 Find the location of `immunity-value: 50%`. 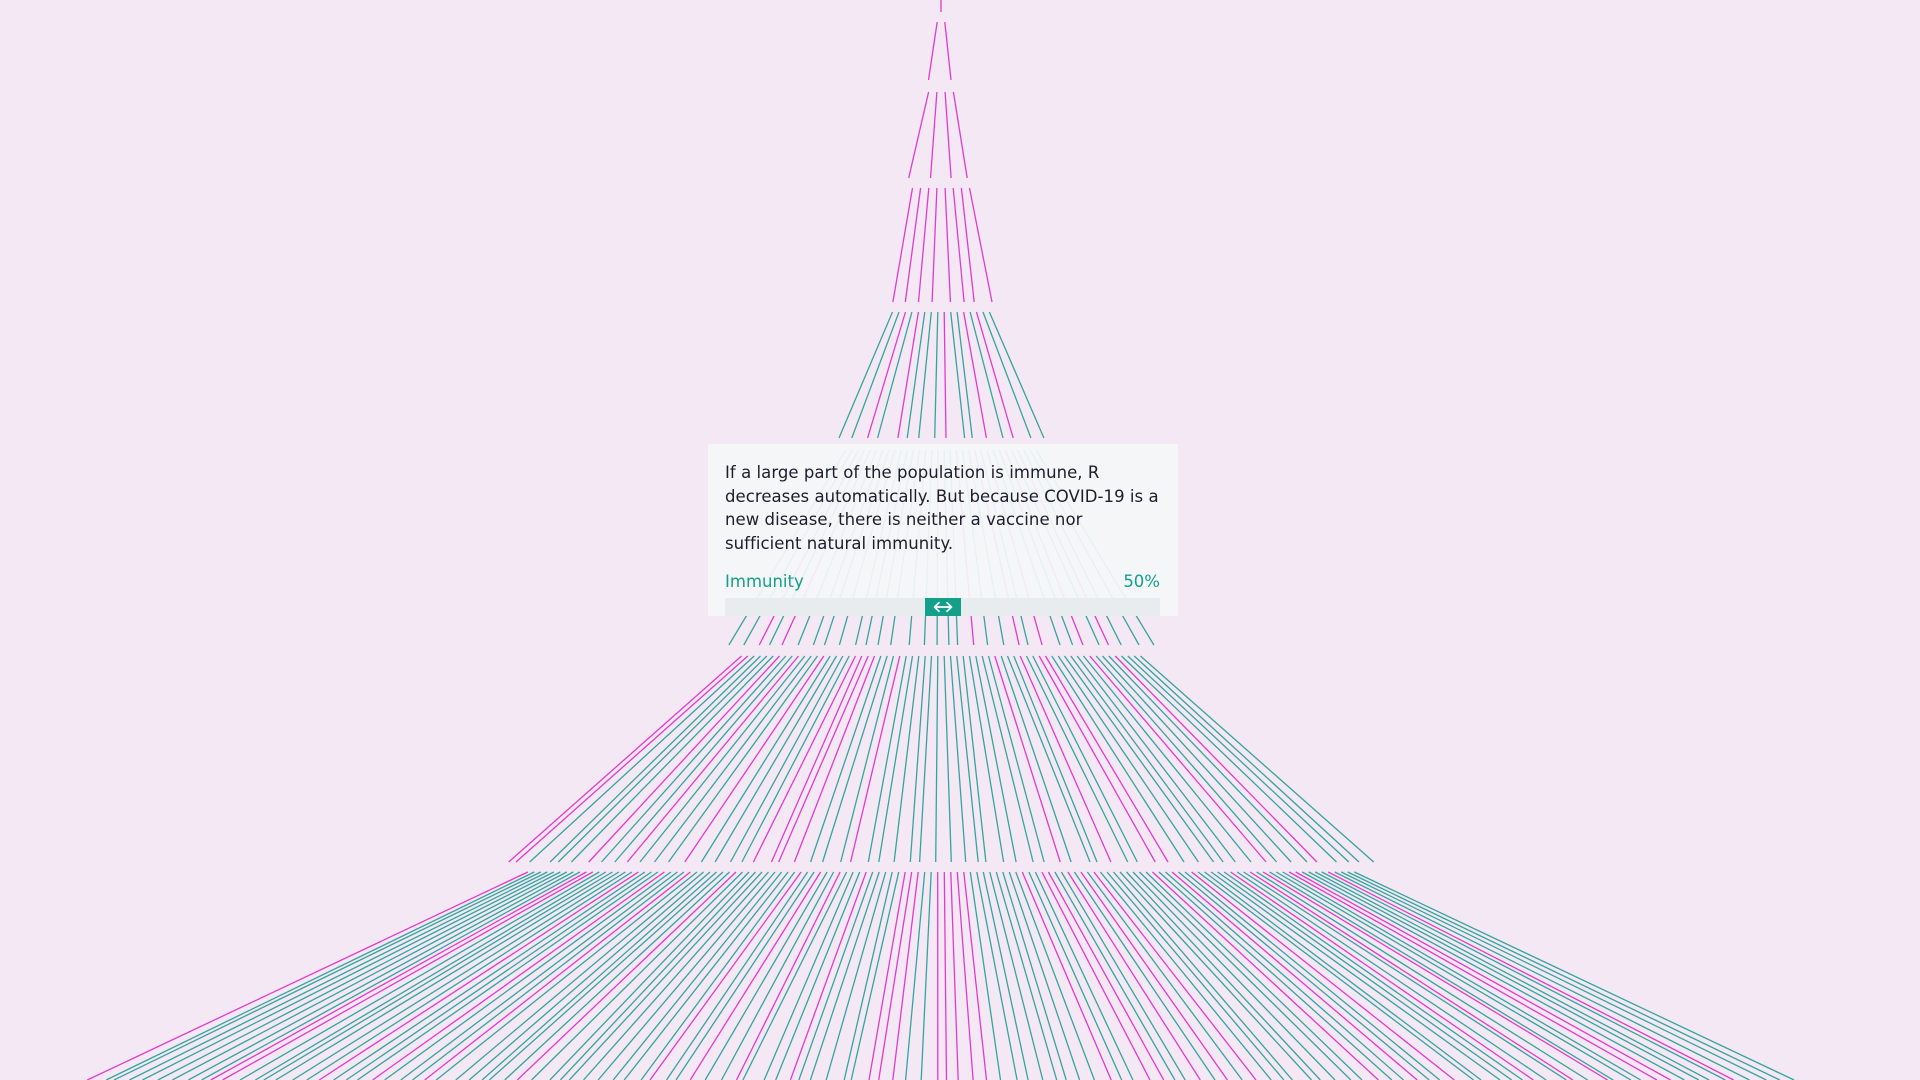

immunity-value: 50% is located at coordinates (1141, 581).